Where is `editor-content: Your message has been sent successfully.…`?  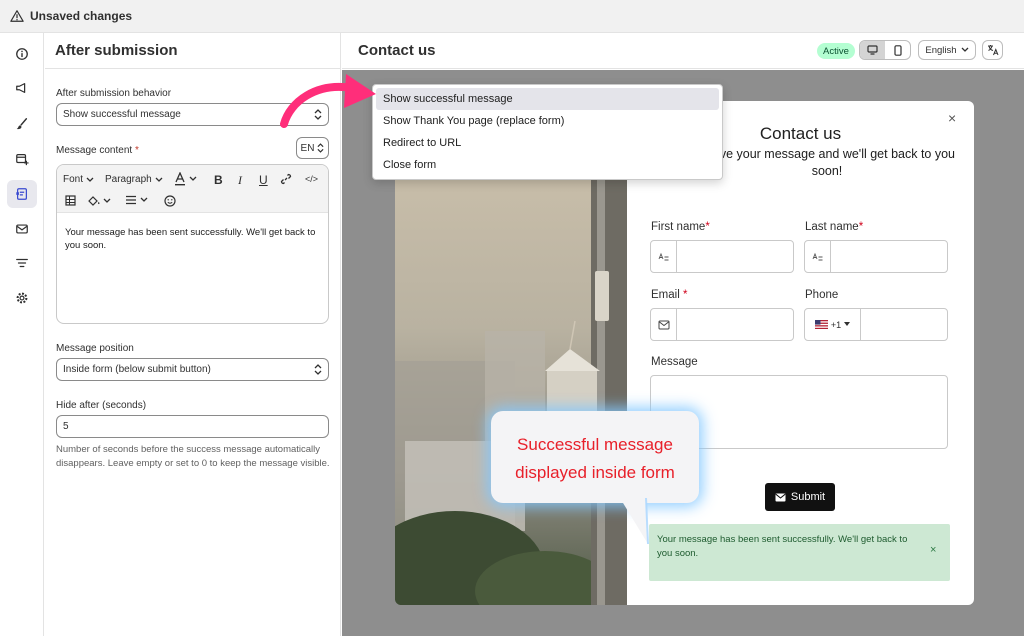
editor-content: Your message has been sent successfully.… is located at coordinates (192, 239).